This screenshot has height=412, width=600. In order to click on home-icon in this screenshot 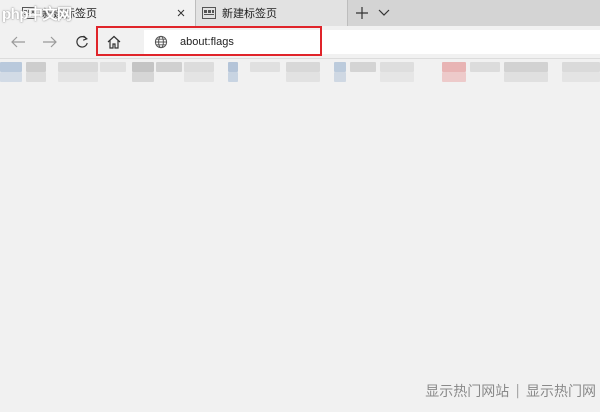, I will do `click(114, 42)`.